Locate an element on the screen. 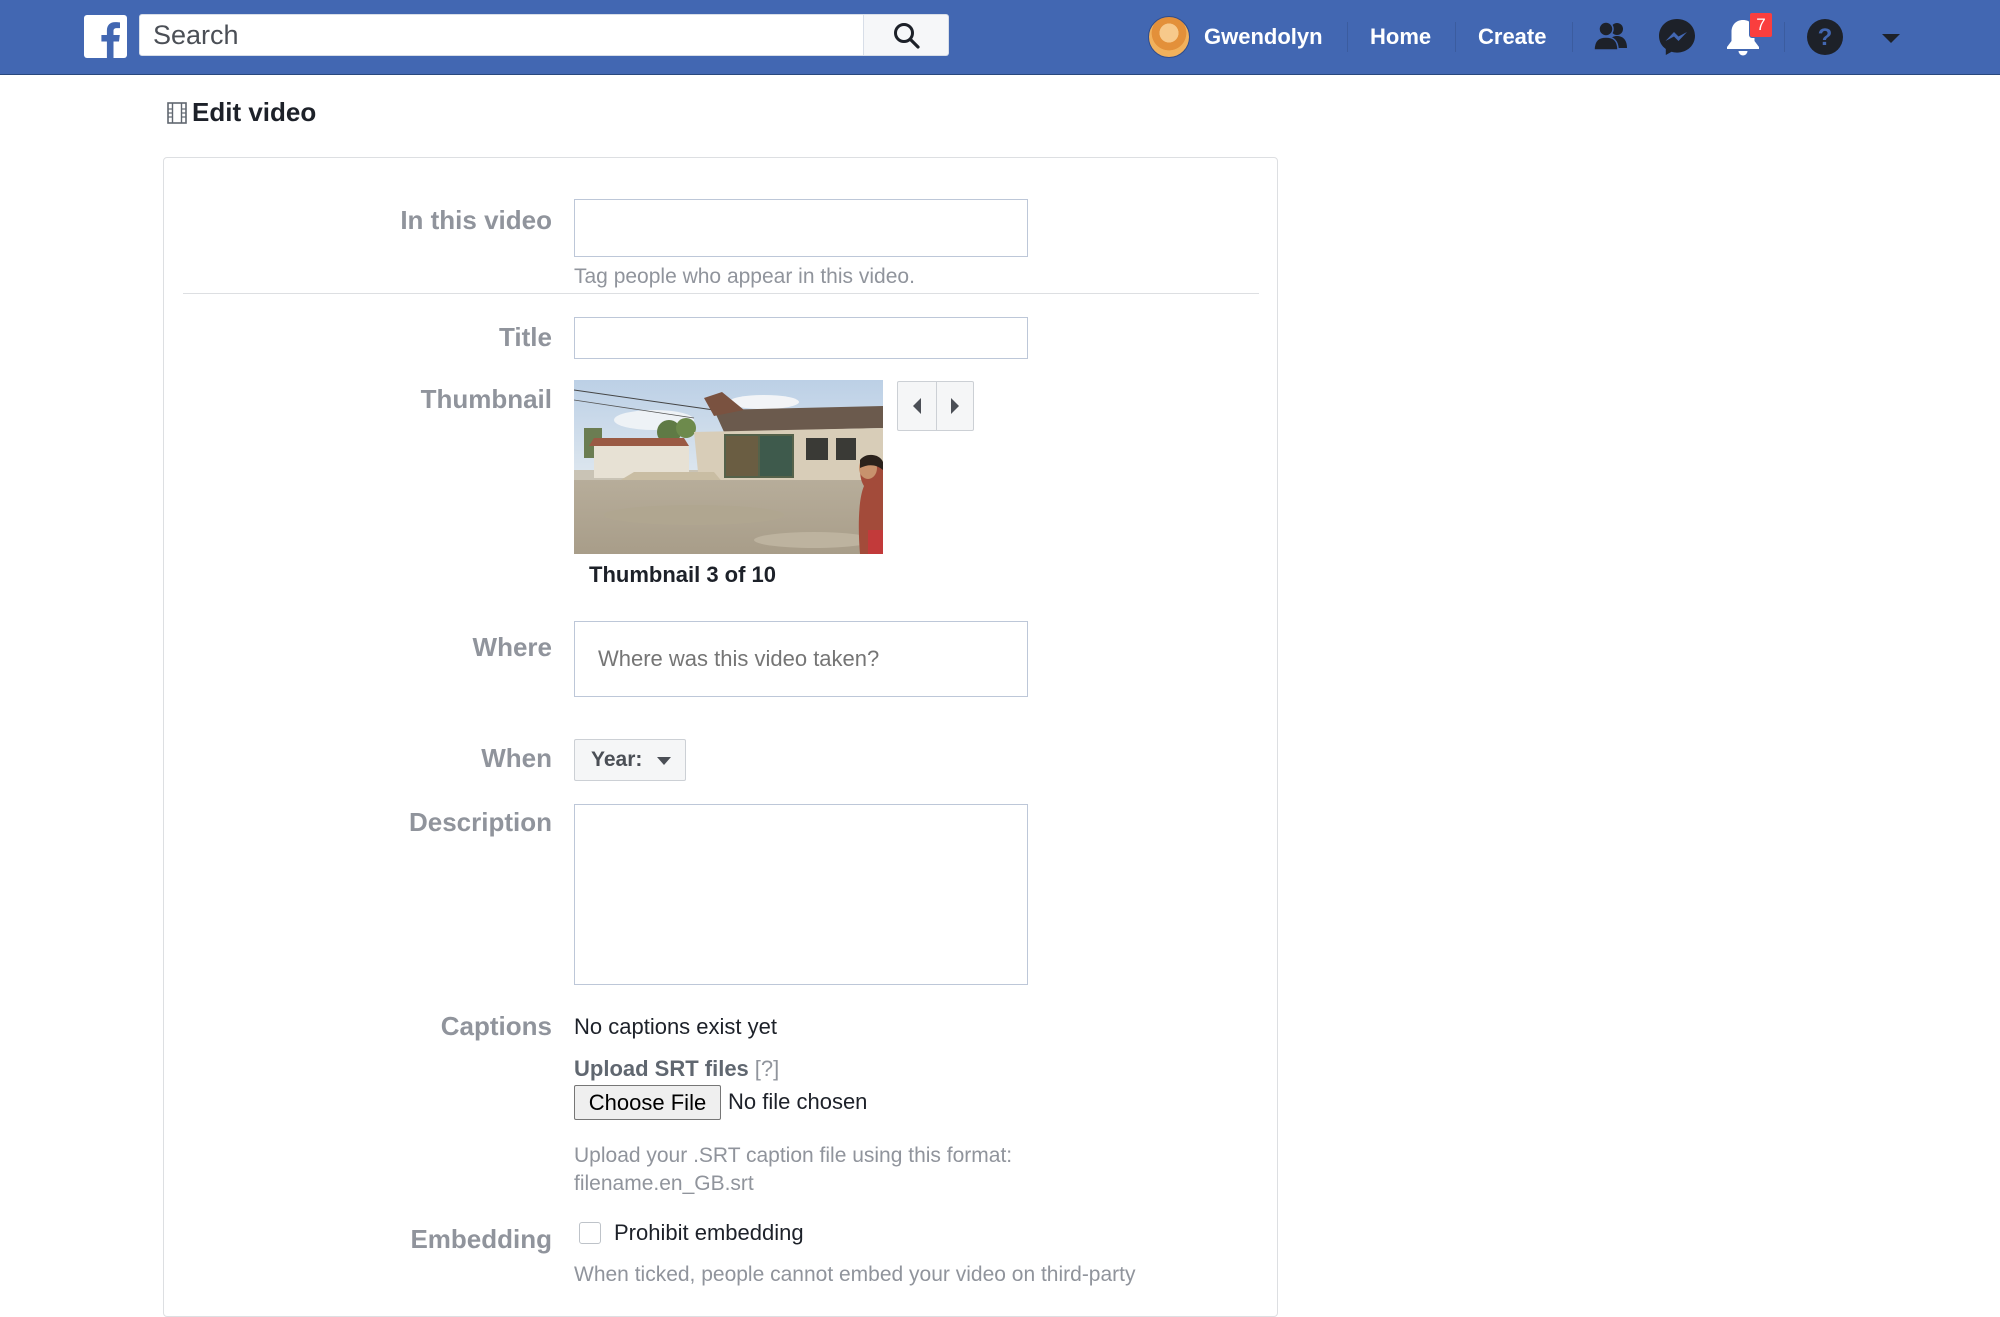 The width and height of the screenshot is (2000, 1317). captions-label: Captions is located at coordinates (496, 1026).